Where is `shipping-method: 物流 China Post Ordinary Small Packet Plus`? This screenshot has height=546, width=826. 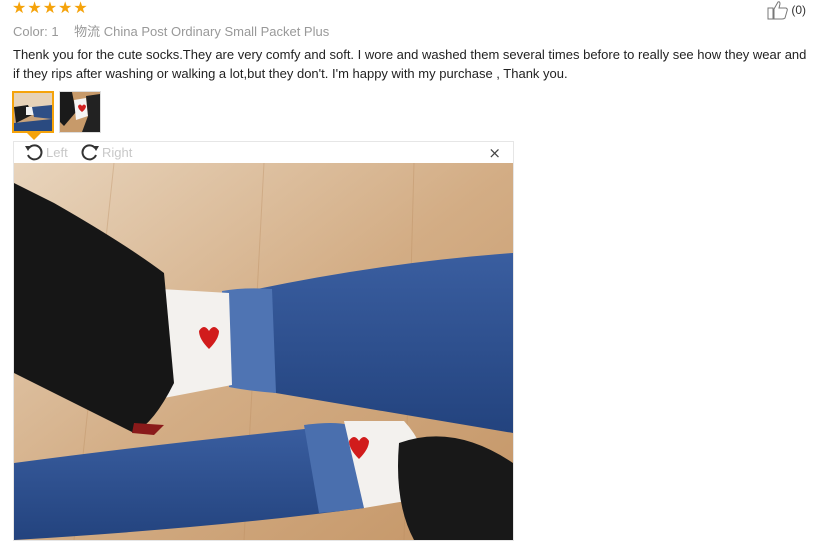
shipping-method: 物流 China Post Ordinary Small Packet Plus is located at coordinates (202, 31).